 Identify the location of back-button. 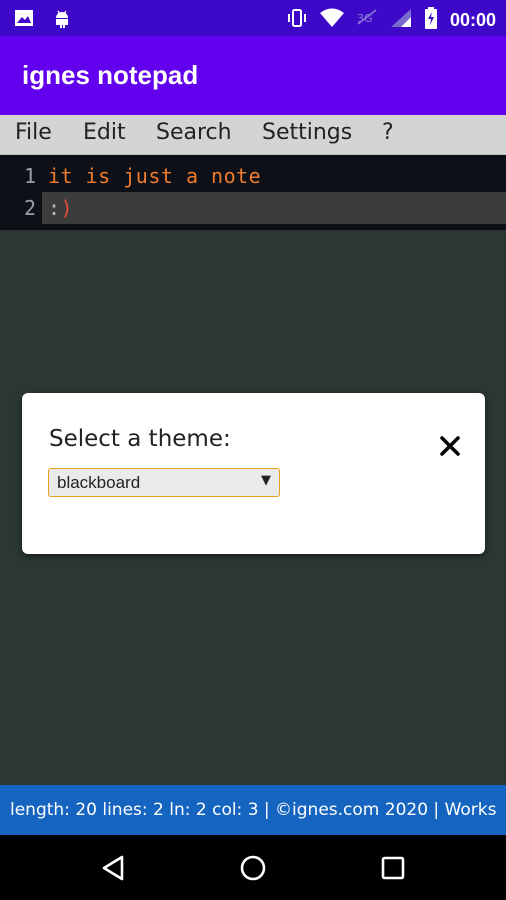
(113, 868).